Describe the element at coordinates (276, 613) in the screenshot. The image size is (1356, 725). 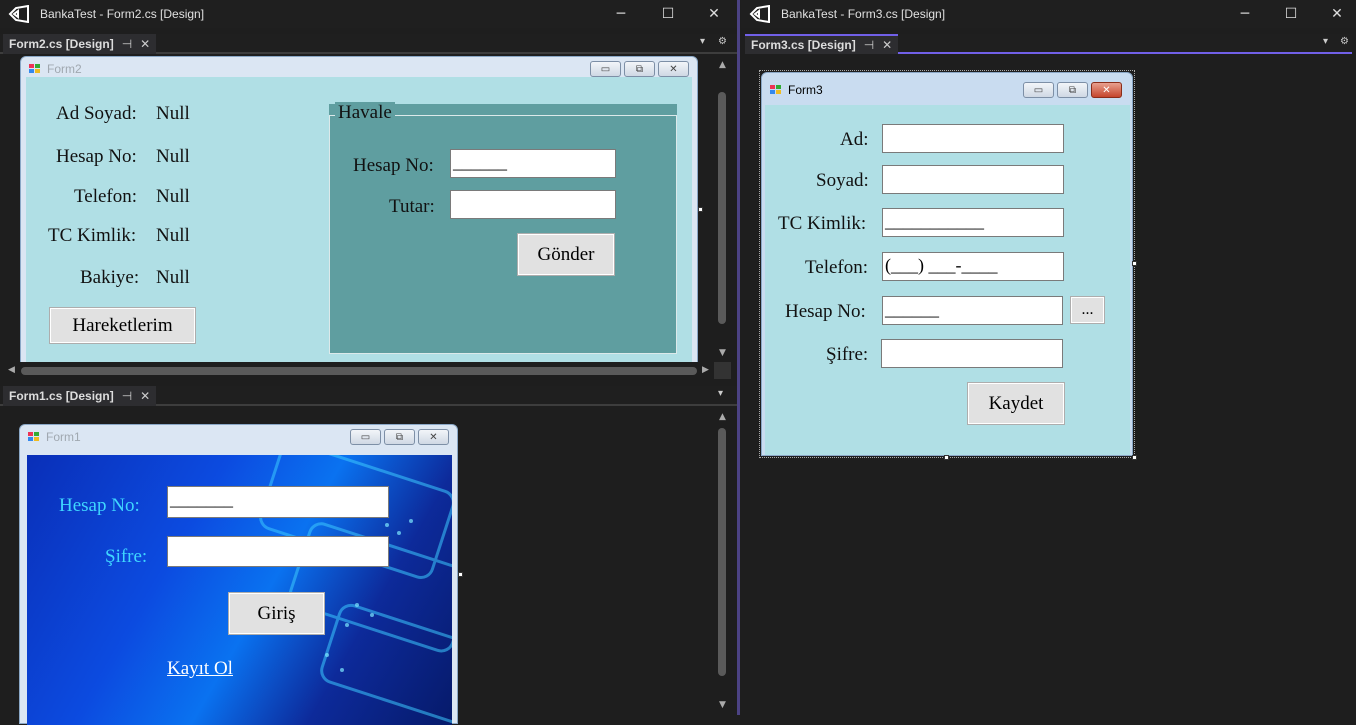
I see `giris-button: Giriş` at that location.